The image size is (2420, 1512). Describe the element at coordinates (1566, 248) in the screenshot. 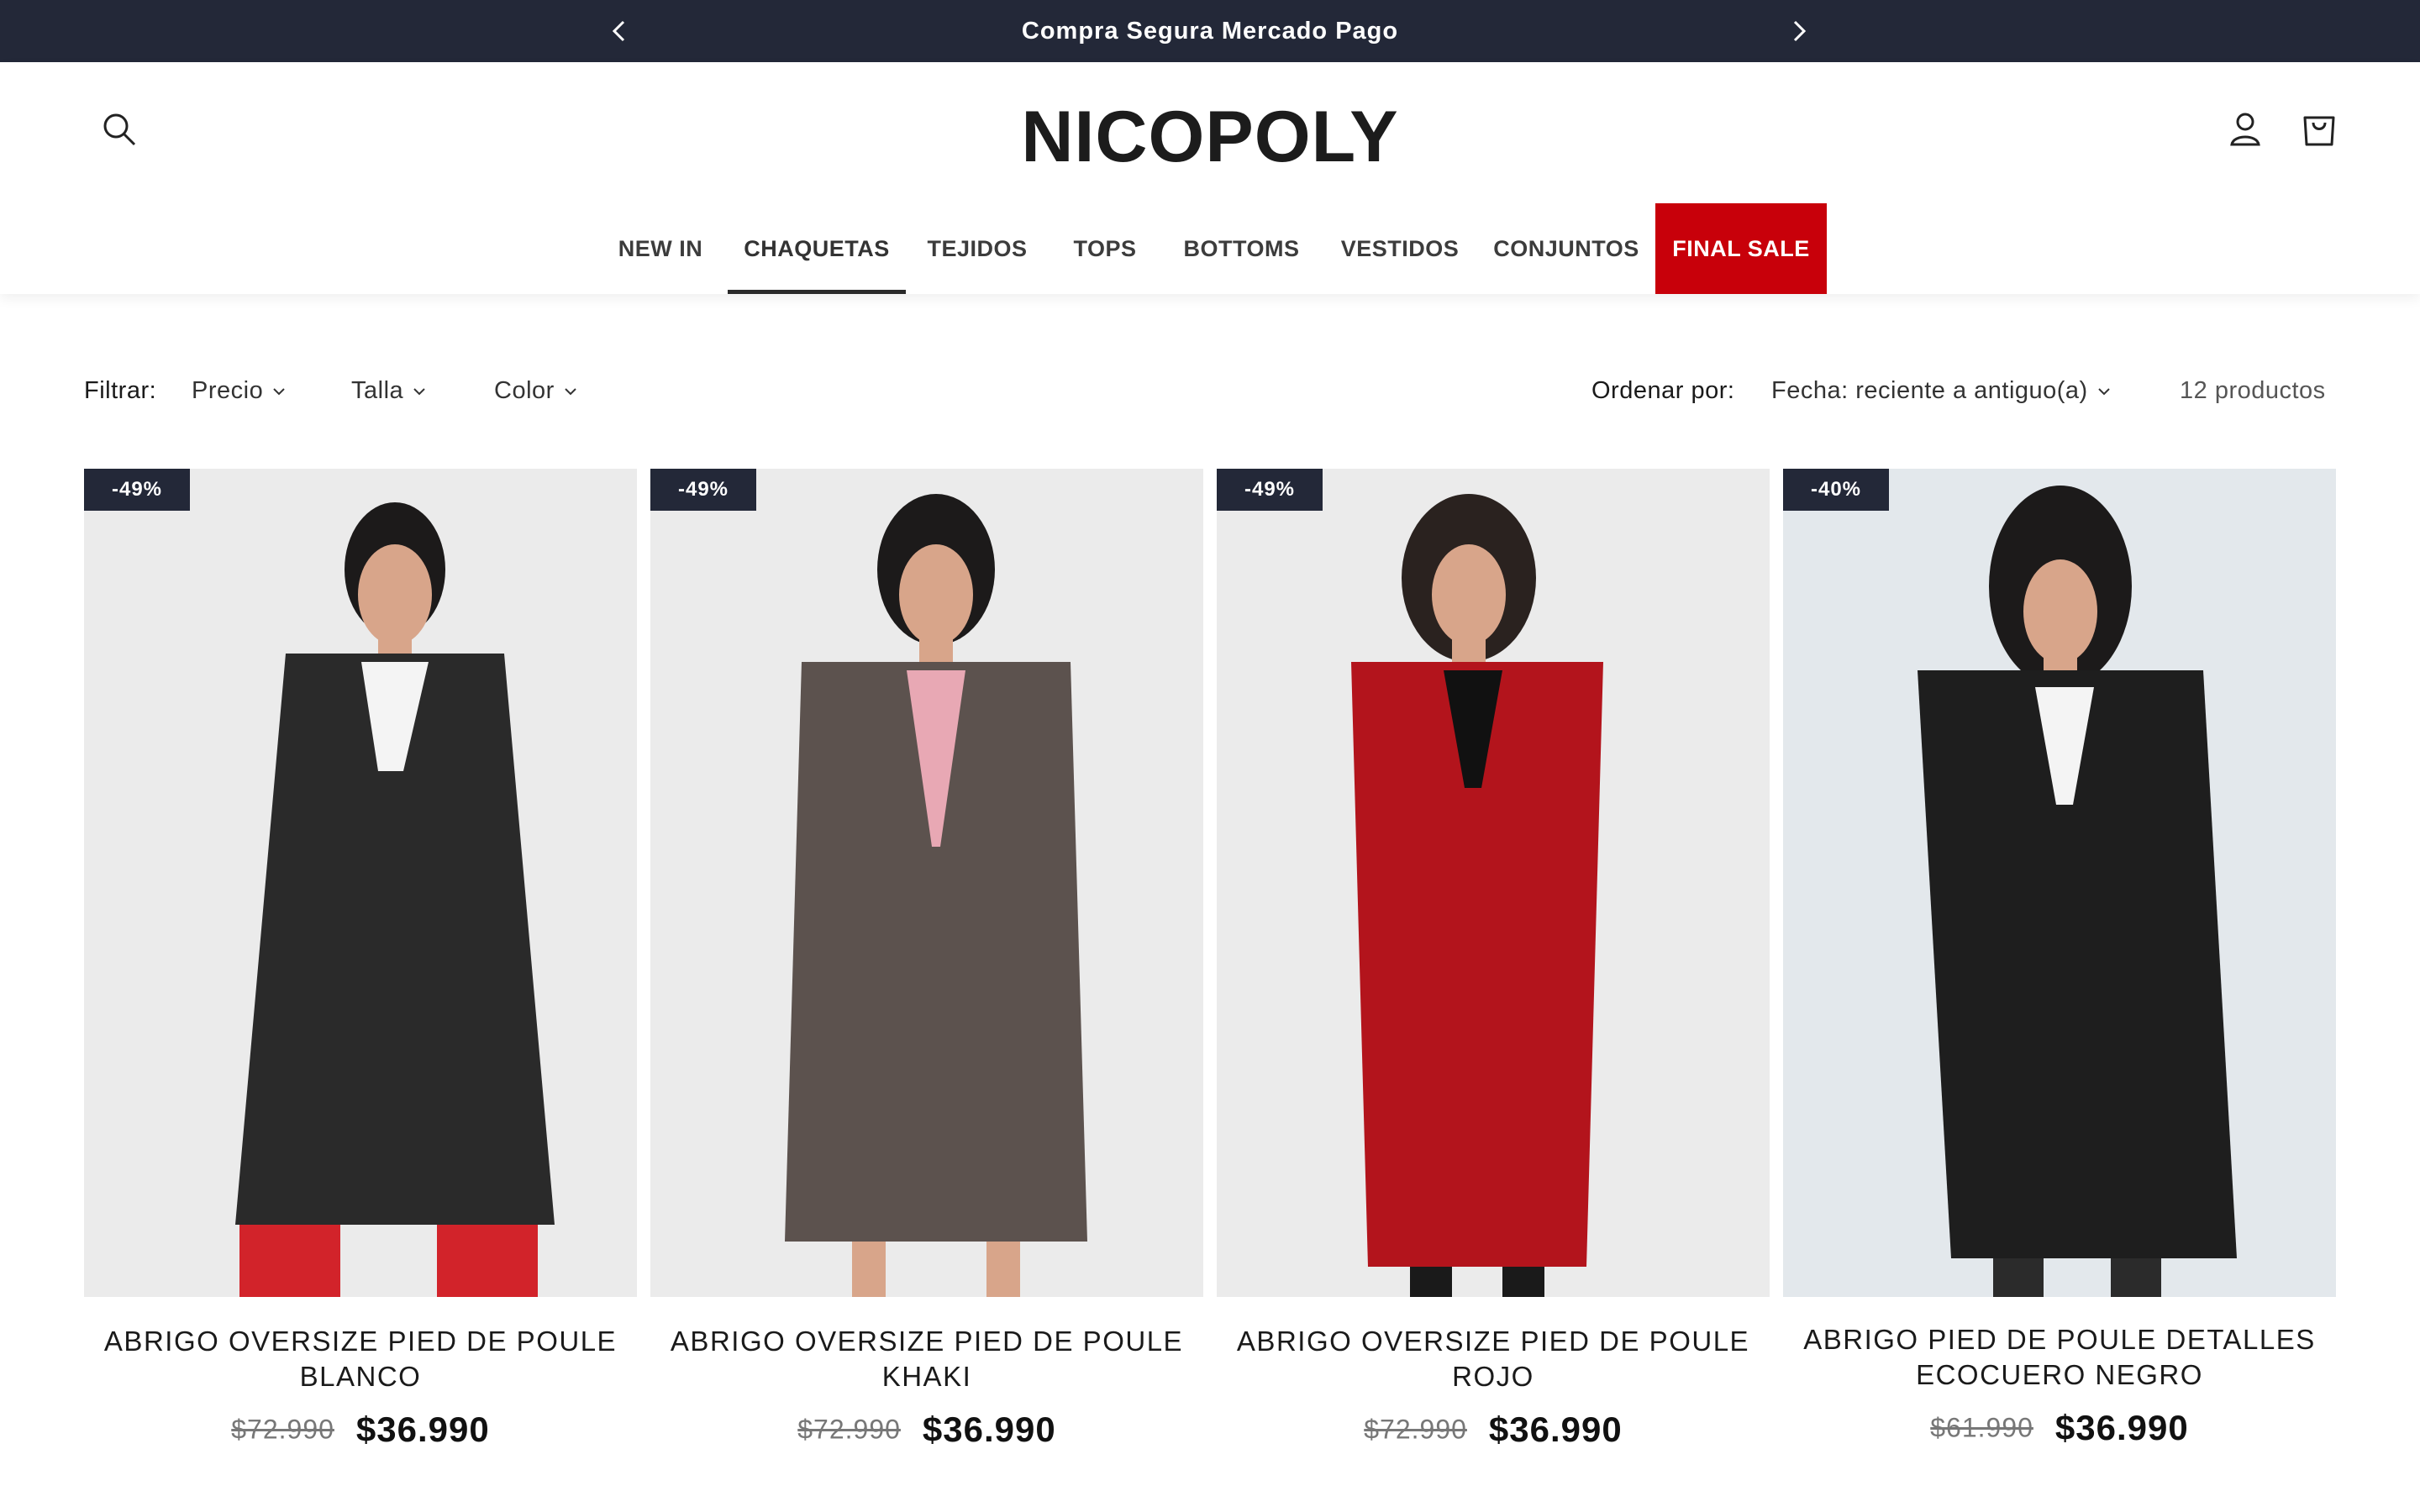

I see `nav-item-conjuntos: CONJUNTOS` at that location.